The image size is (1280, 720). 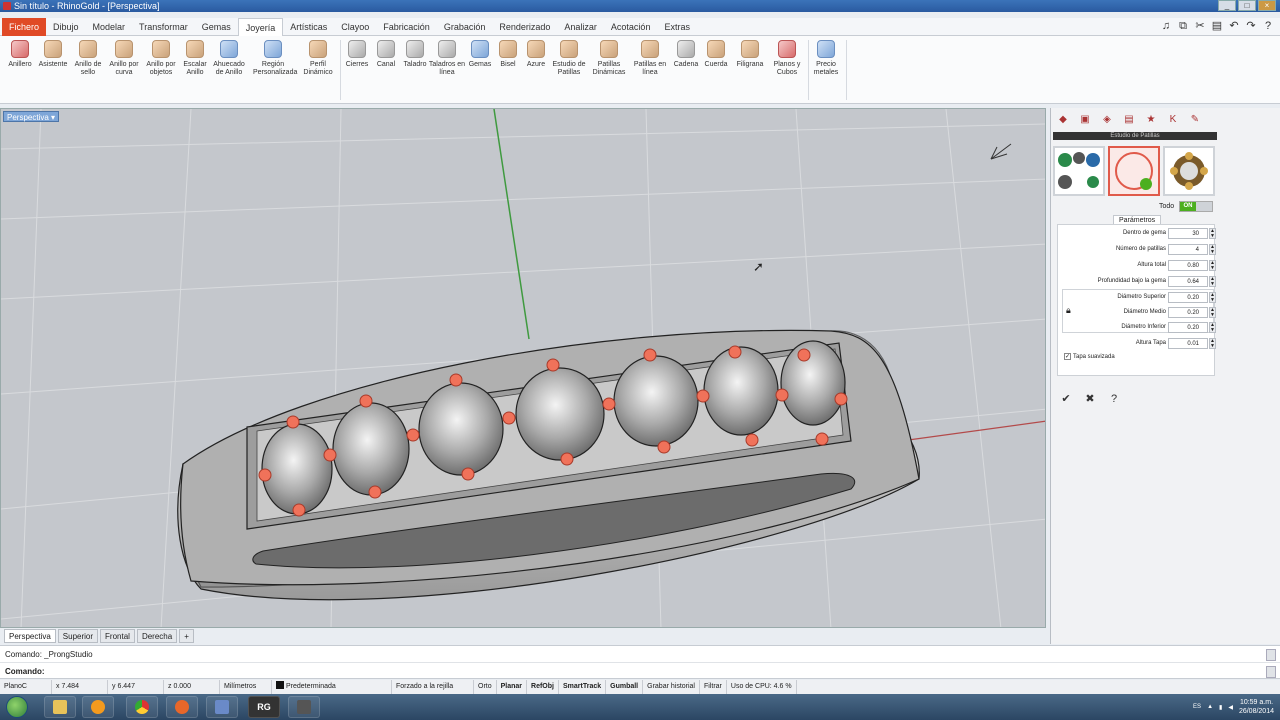 What do you see at coordinates (512, 687) in the screenshot?
I see `planar-toggle: Planar` at bounding box center [512, 687].